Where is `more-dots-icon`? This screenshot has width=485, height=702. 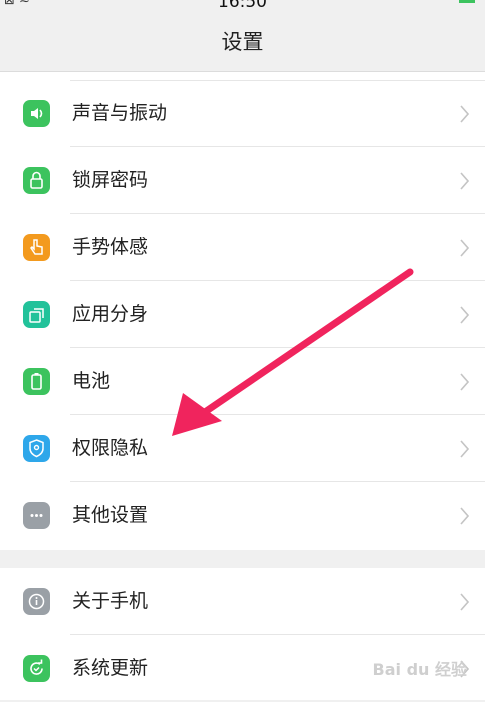
more-dots-icon is located at coordinates (36, 515).